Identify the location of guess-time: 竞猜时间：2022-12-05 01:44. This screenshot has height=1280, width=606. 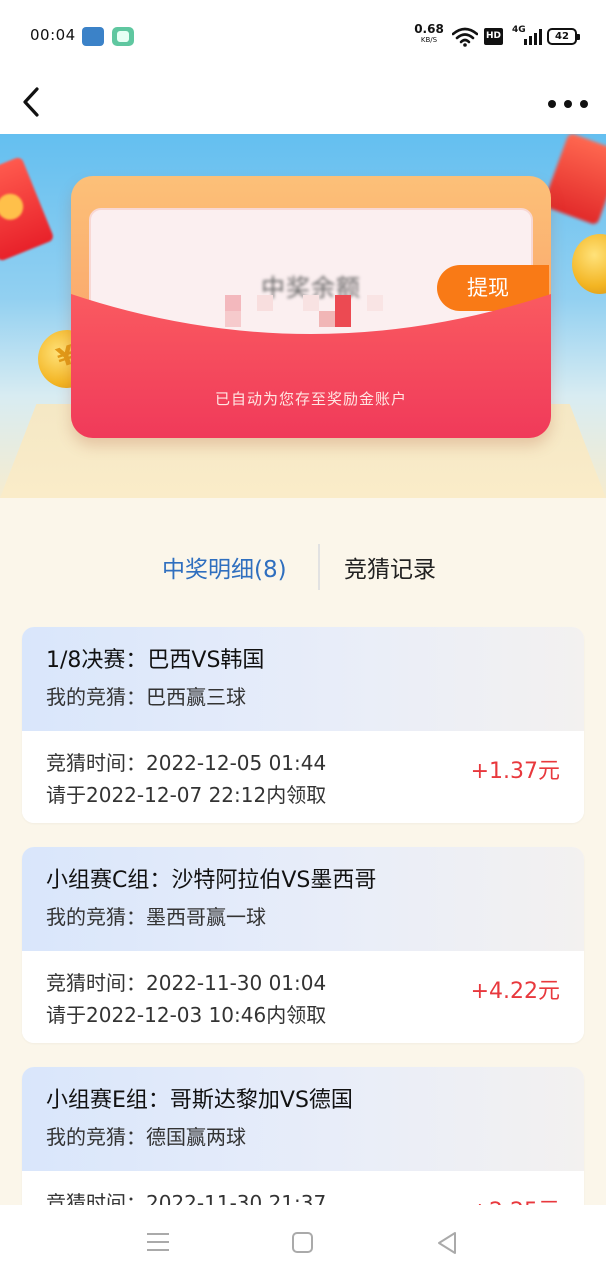
(186, 763).